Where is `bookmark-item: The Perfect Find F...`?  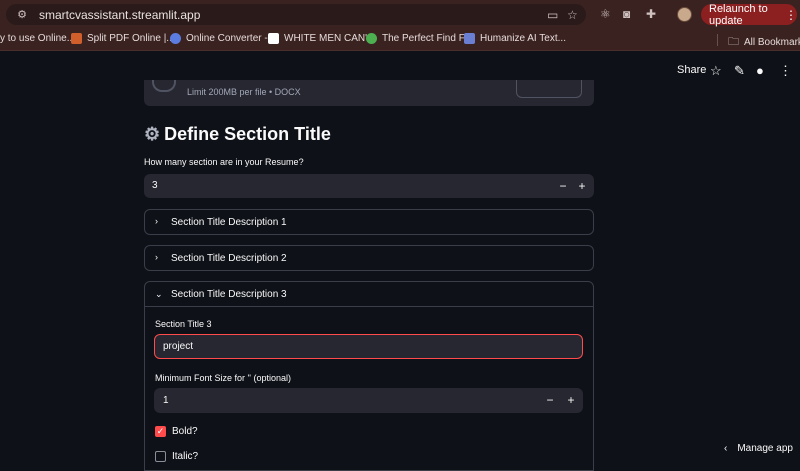
bookmark-item: The Perfect Find F... is located at coordinates (419, 38).